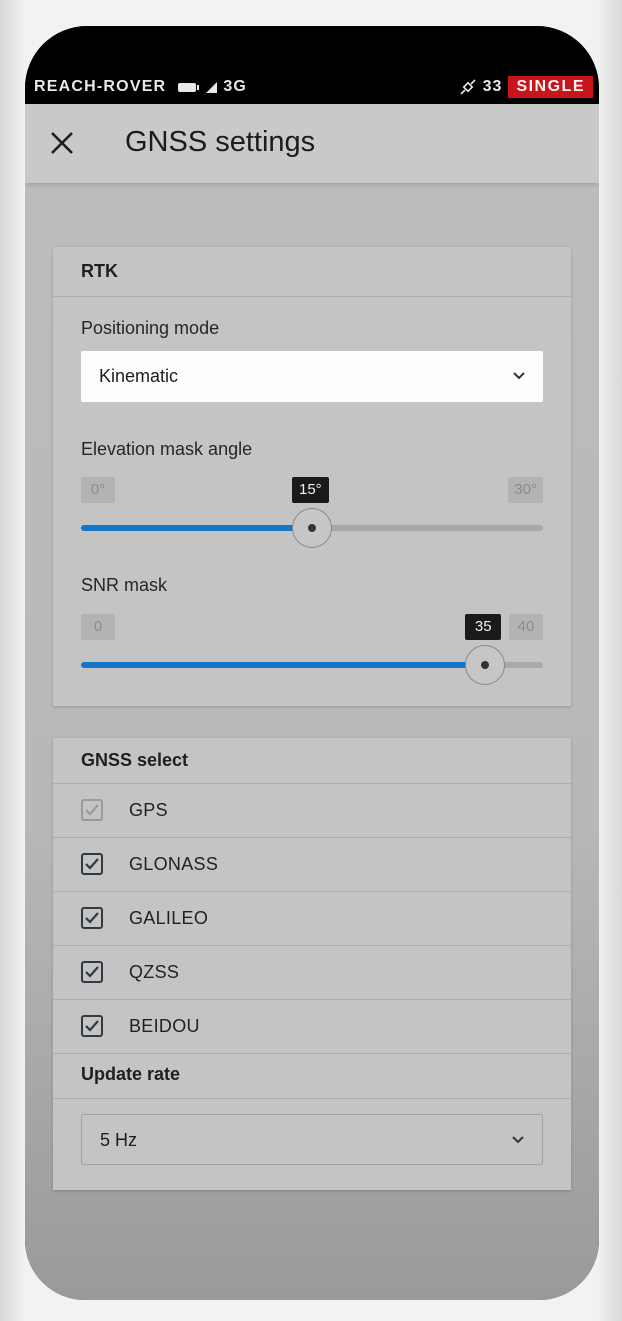 Image resolution: width=622 pixels, height=1321 pixels. I want to click on gnss-item-label: GALILEO, so click(169, 918).